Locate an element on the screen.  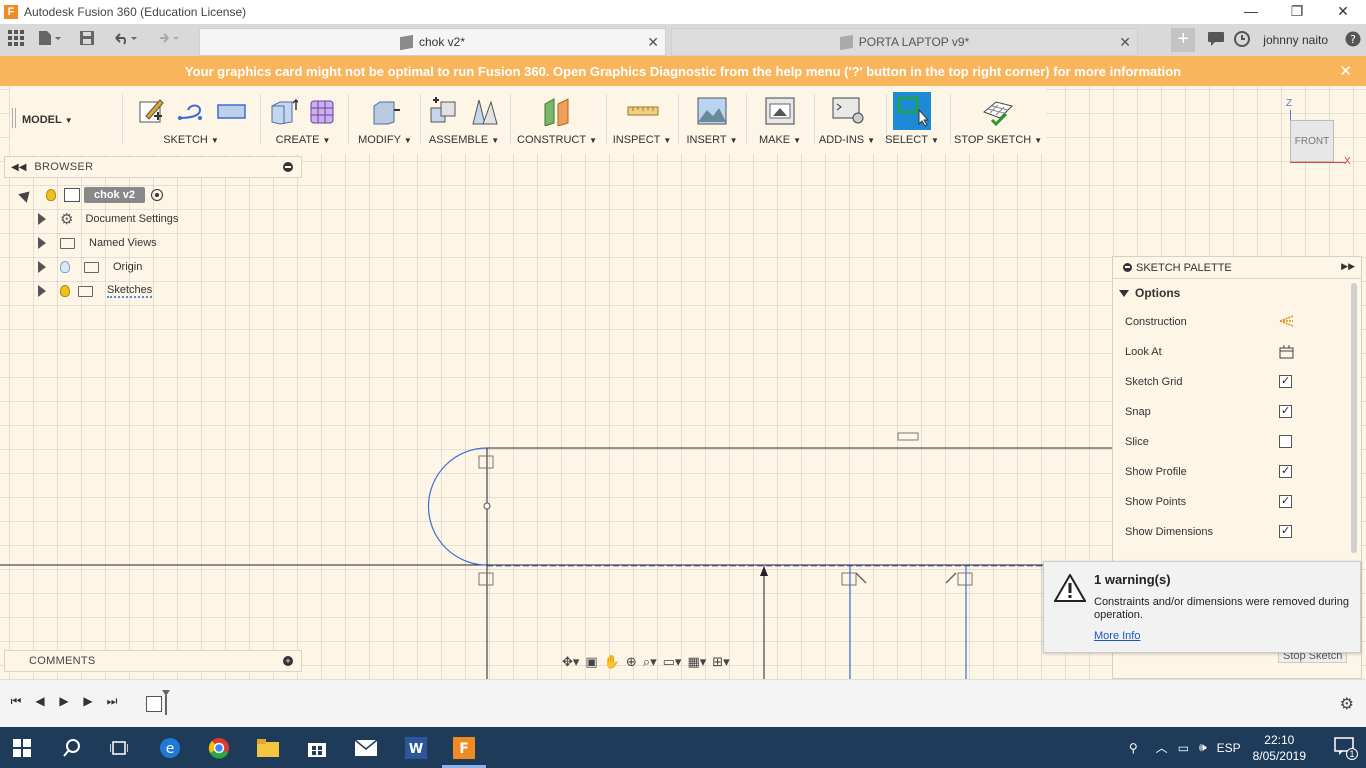
insert-image-icon is located at coordinates (712, 111).